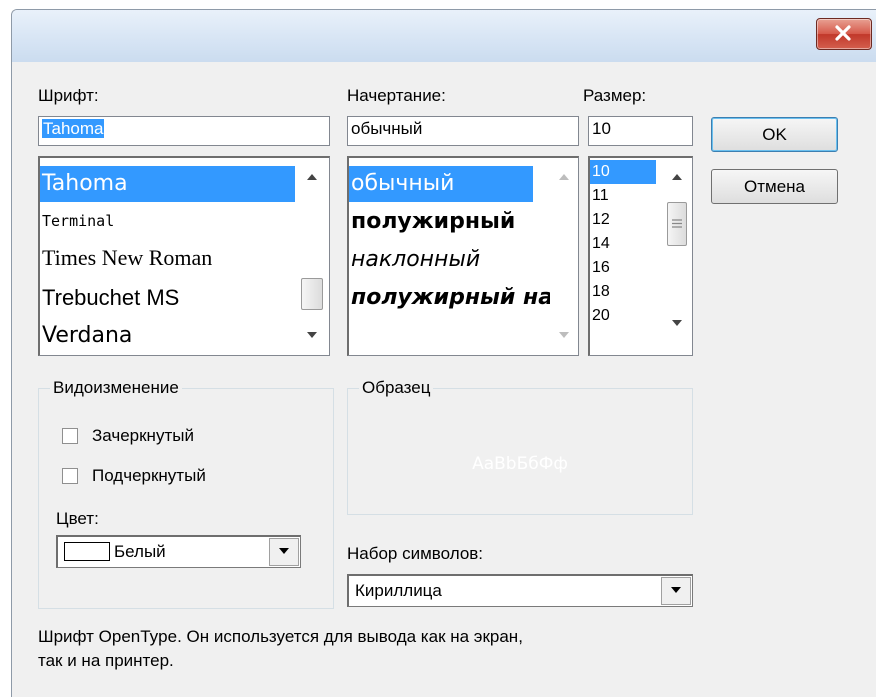 Image resolution: width=876 pixels, height=697 pixels. I want to click on size-label: Размер:, so click(615, 95).